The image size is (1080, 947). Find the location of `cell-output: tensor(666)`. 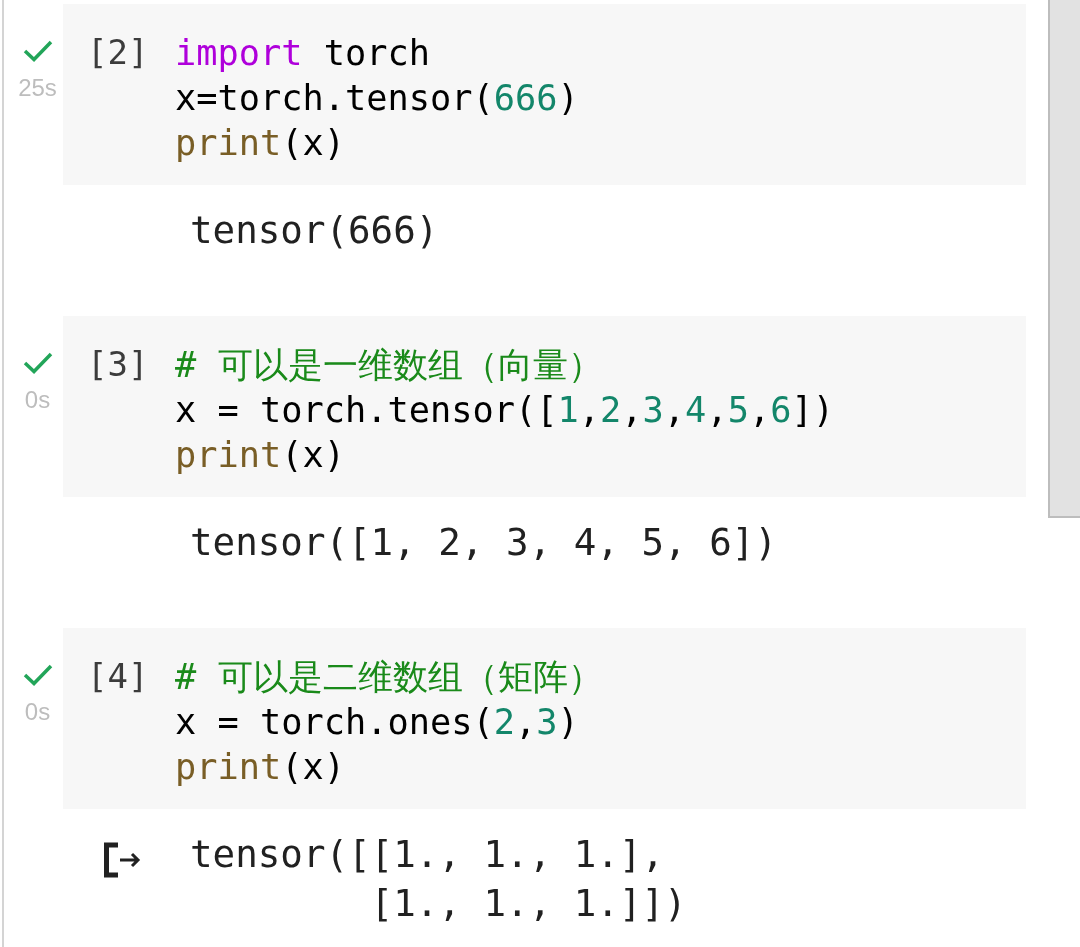

cell-output: tensor(666) is located at coordinates (314, 230).